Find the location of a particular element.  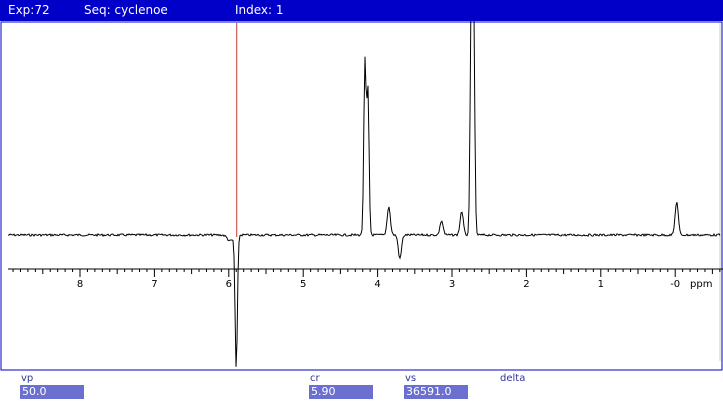

index-label: Index: 1 is located at coordinates (259, 10).